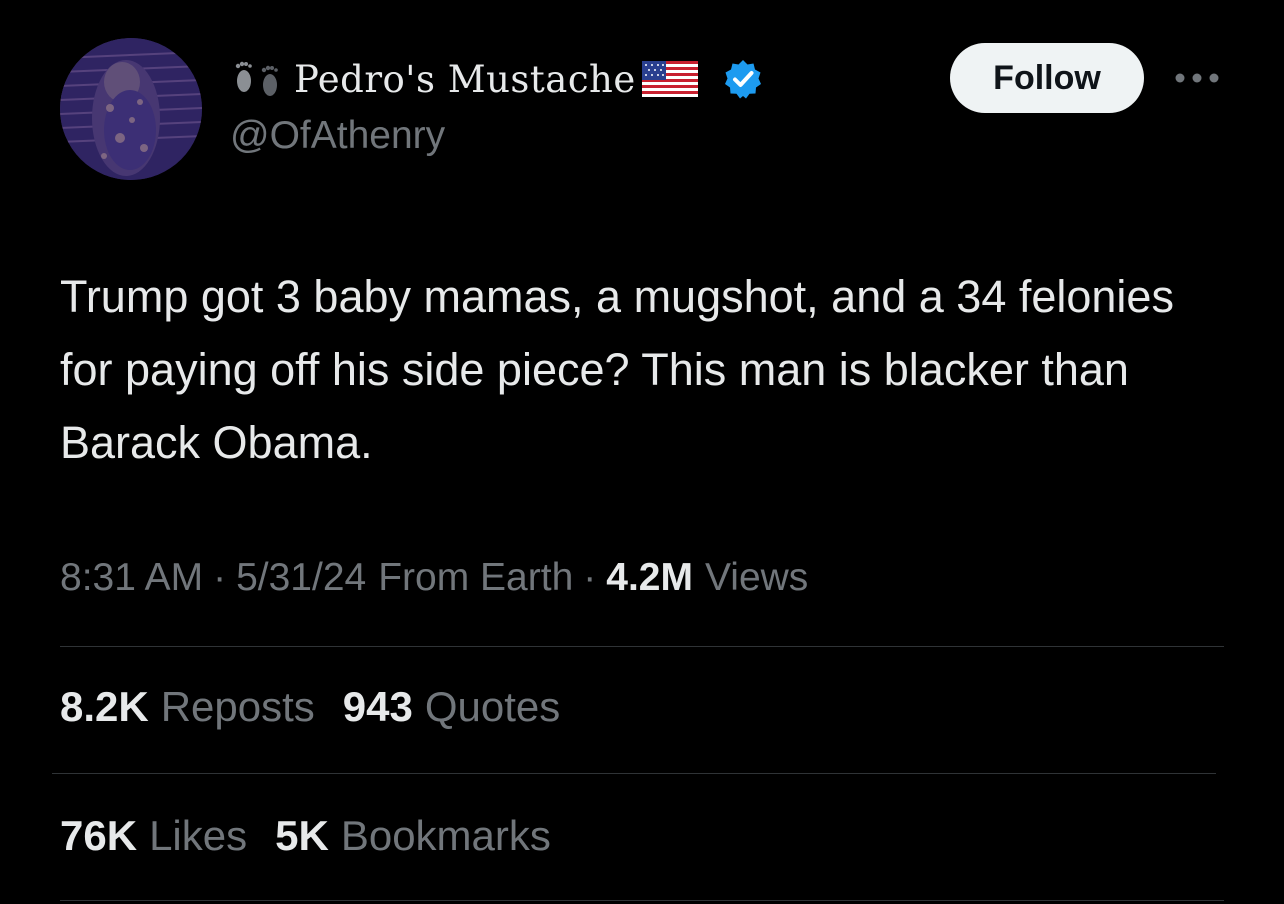  What do you see at coordinates (756, 577) in the screenshot?
I see `views-label: Views` at bounding box center [756, 577].